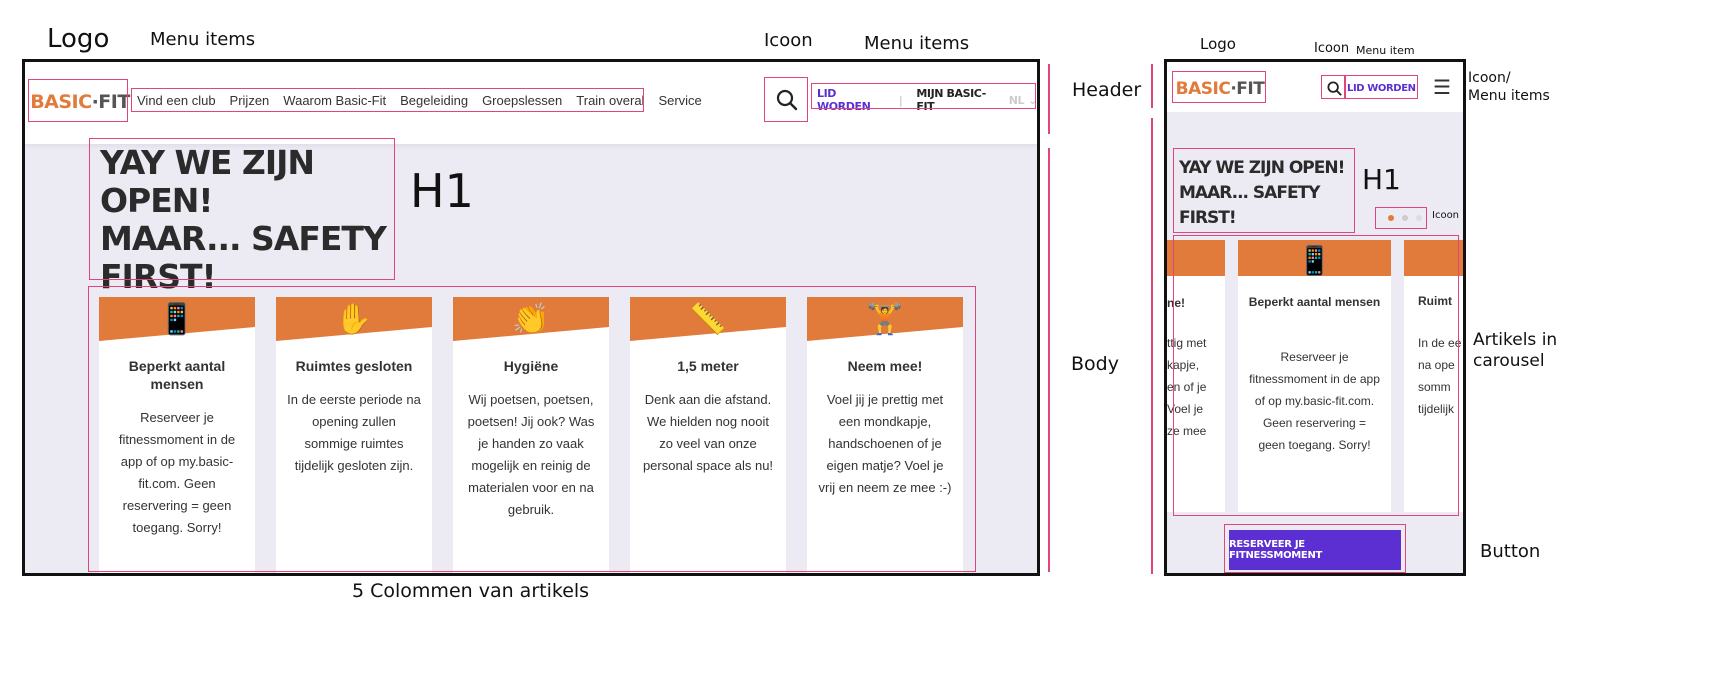 This screenshot has width=1722, height=684. What do you see at coordinates (1219, 87) in the screenshot?
I see `annotation-box-mobile-logo` at bounding box center [1219, 87].